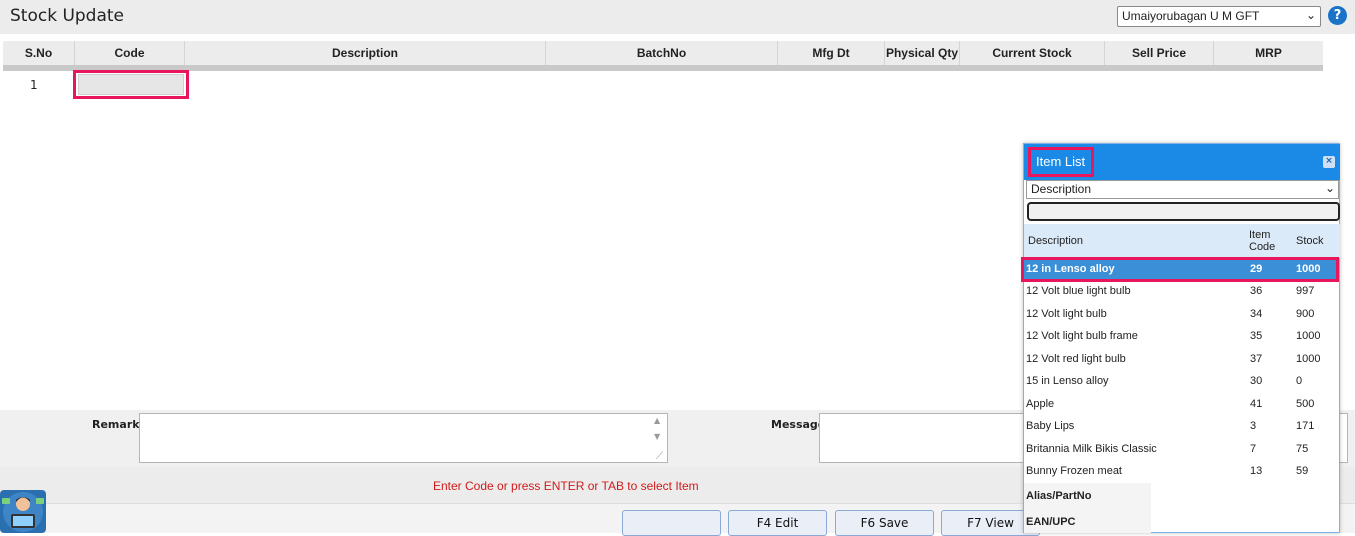 This screenshot has width=1355, height=536. Describe the element at coordinates (1256, 269) in the screenshot. I see `item-code: 29` at that location.